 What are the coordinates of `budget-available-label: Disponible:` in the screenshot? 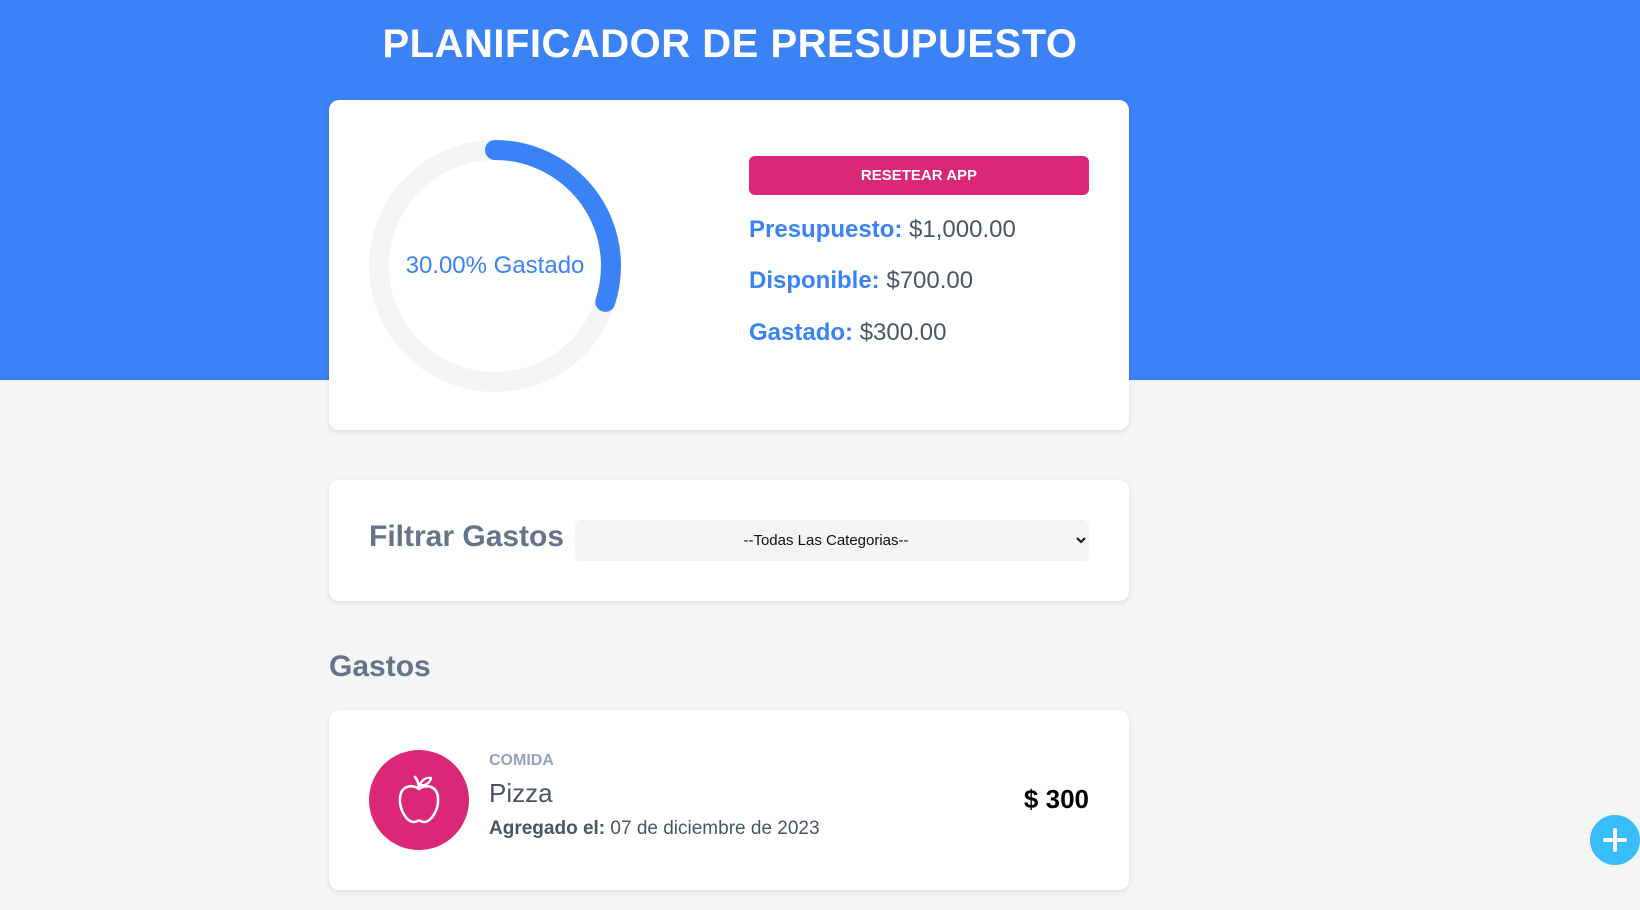 It's located at (814, 280).